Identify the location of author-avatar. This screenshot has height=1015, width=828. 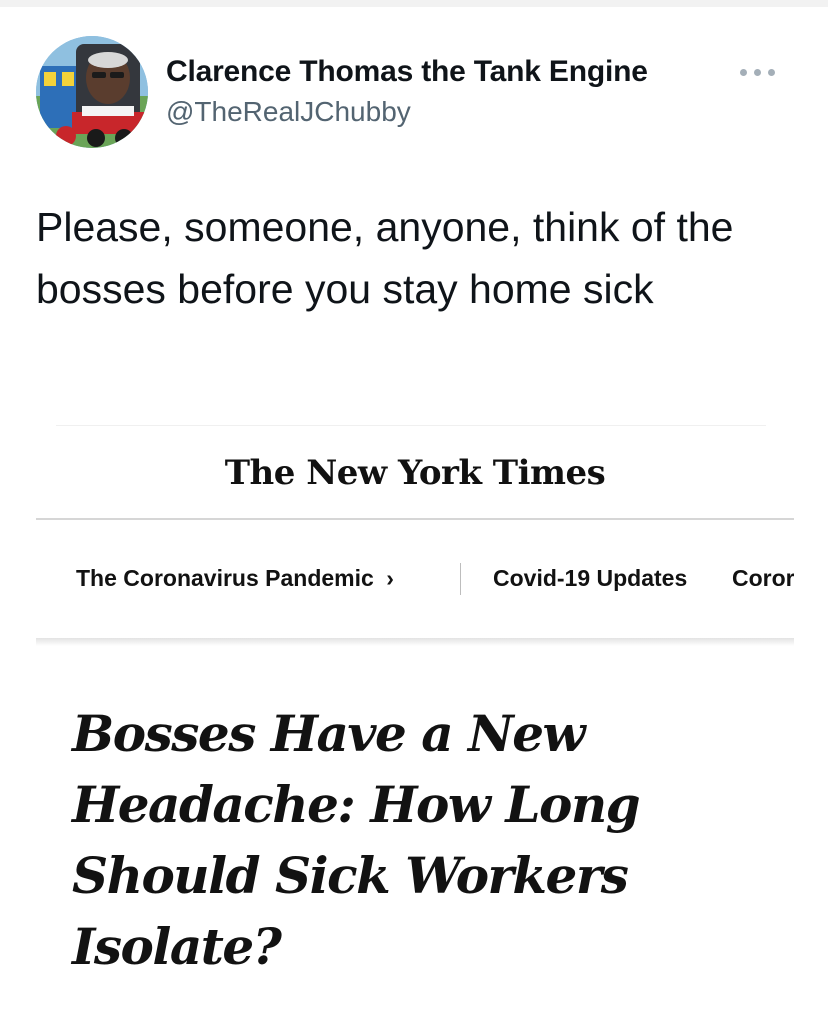
(92, 92).